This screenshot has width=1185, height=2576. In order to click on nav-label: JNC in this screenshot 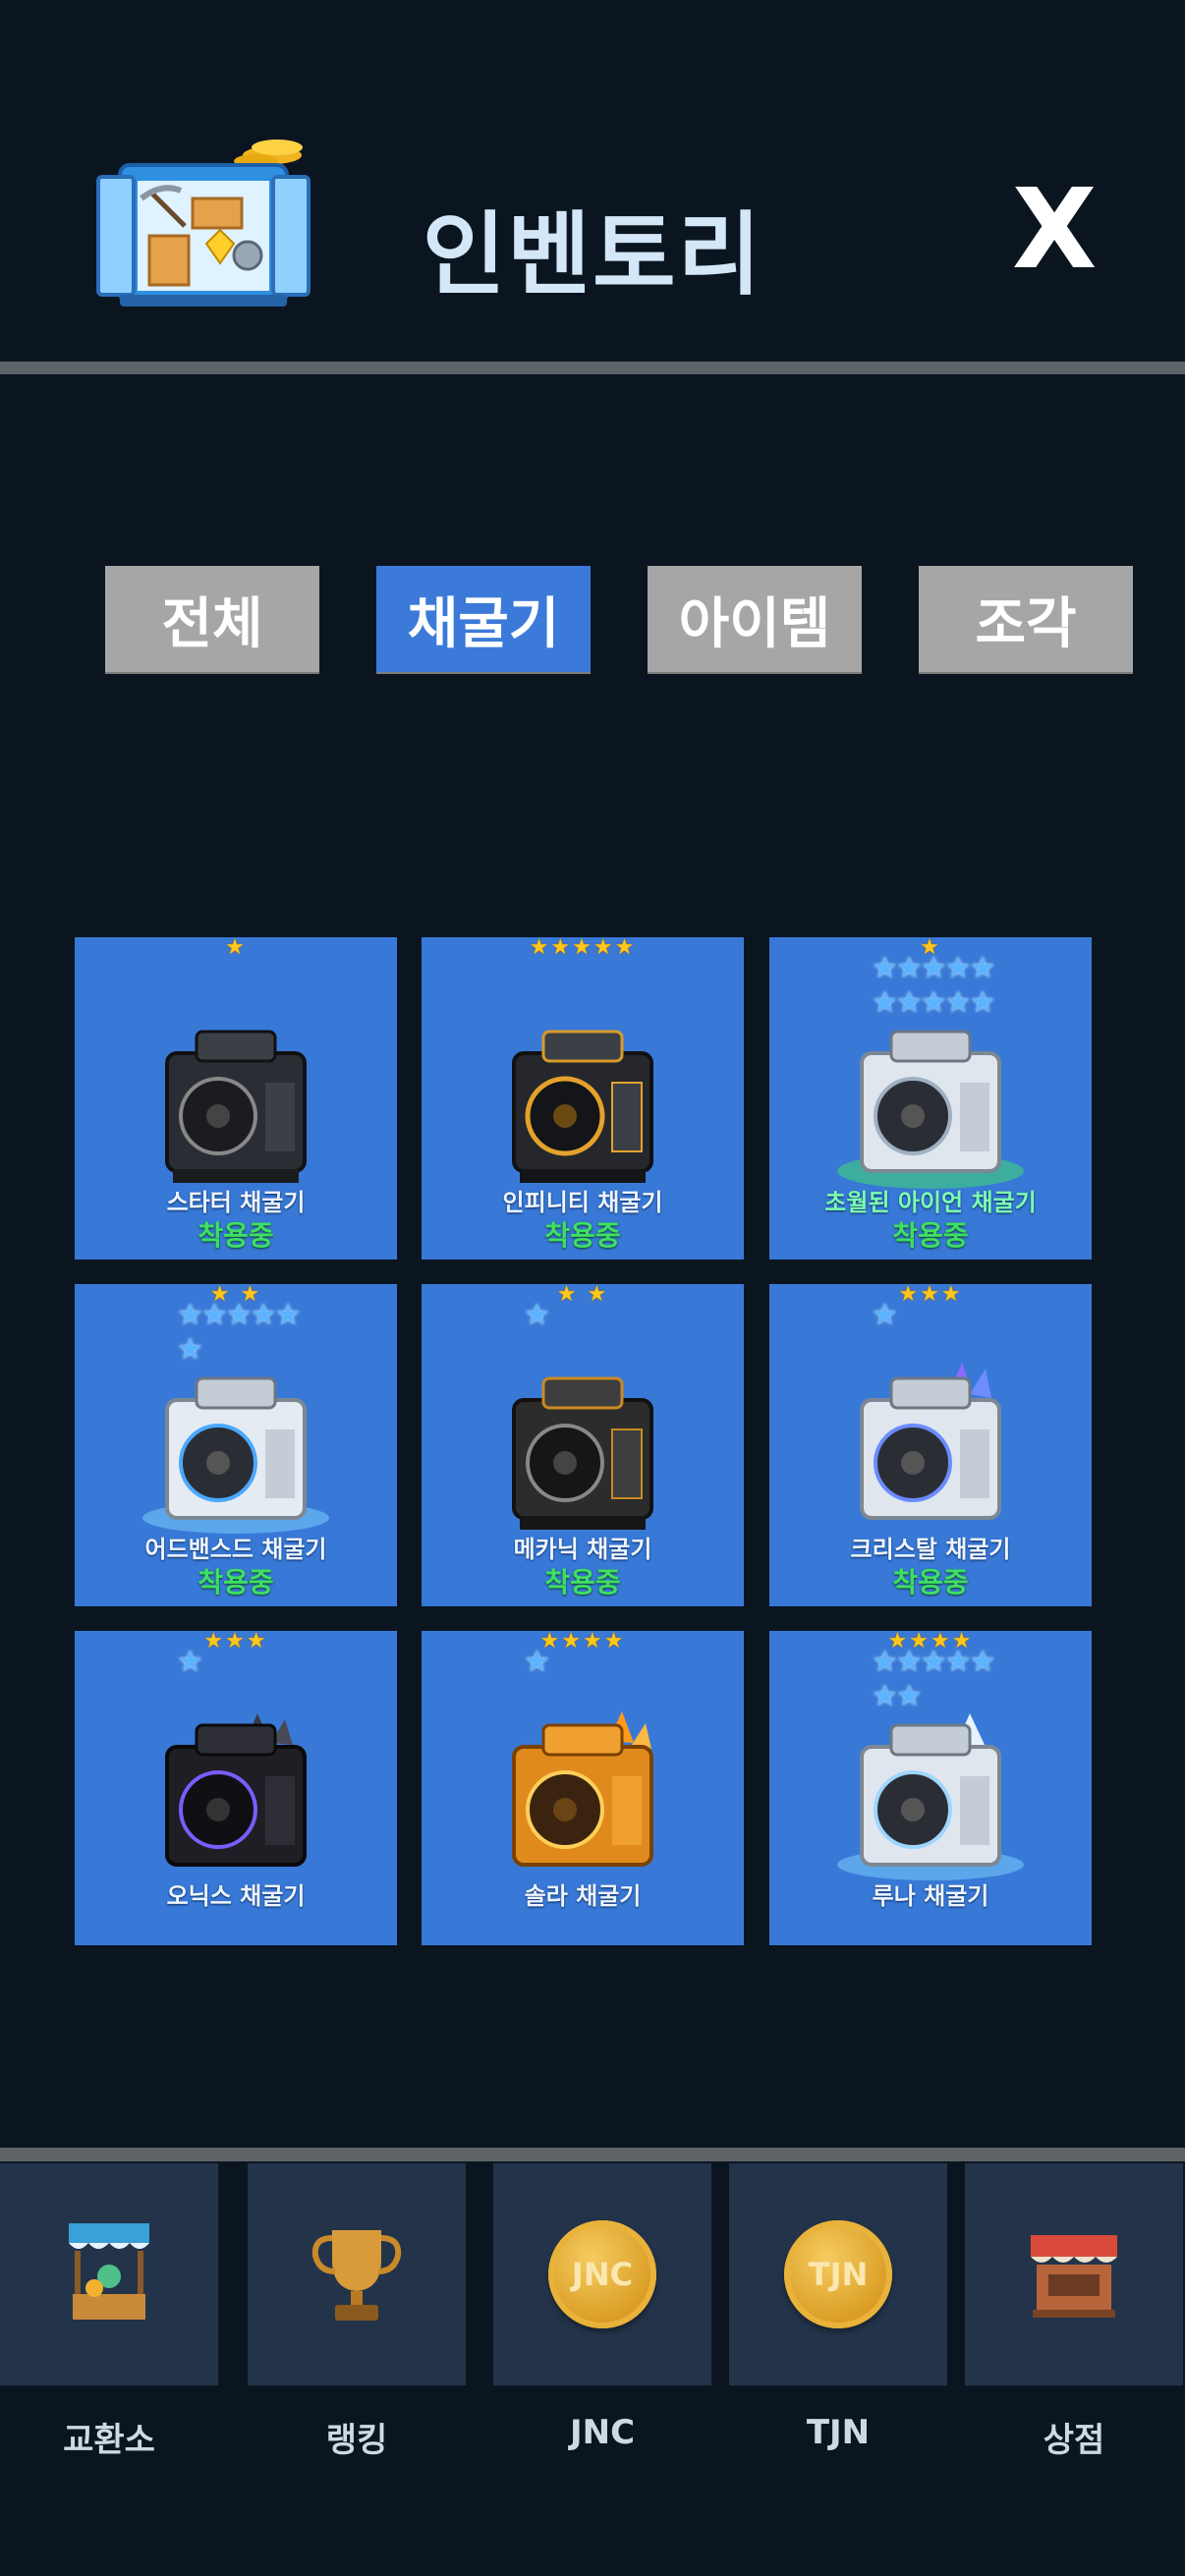, I will do `click(602, 2432)`.